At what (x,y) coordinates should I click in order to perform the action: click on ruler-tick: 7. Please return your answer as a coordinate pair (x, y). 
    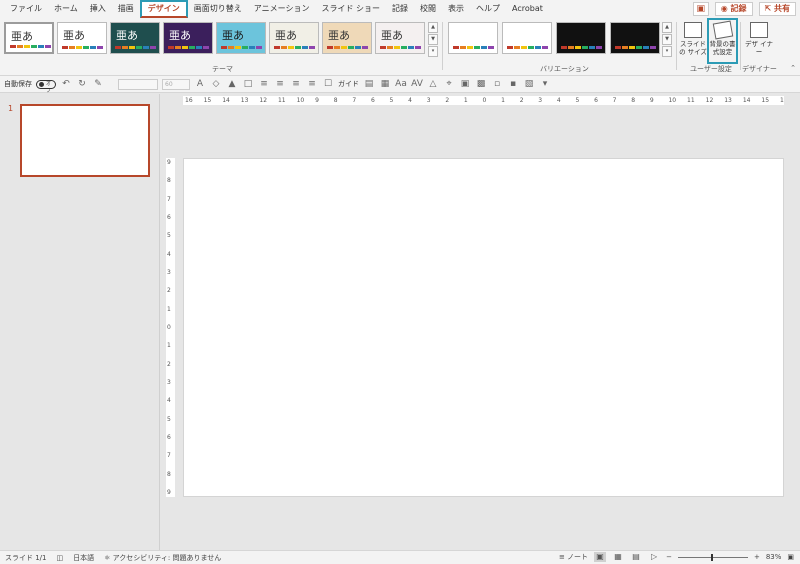
    Looking at the image, I should click on (614, 100).